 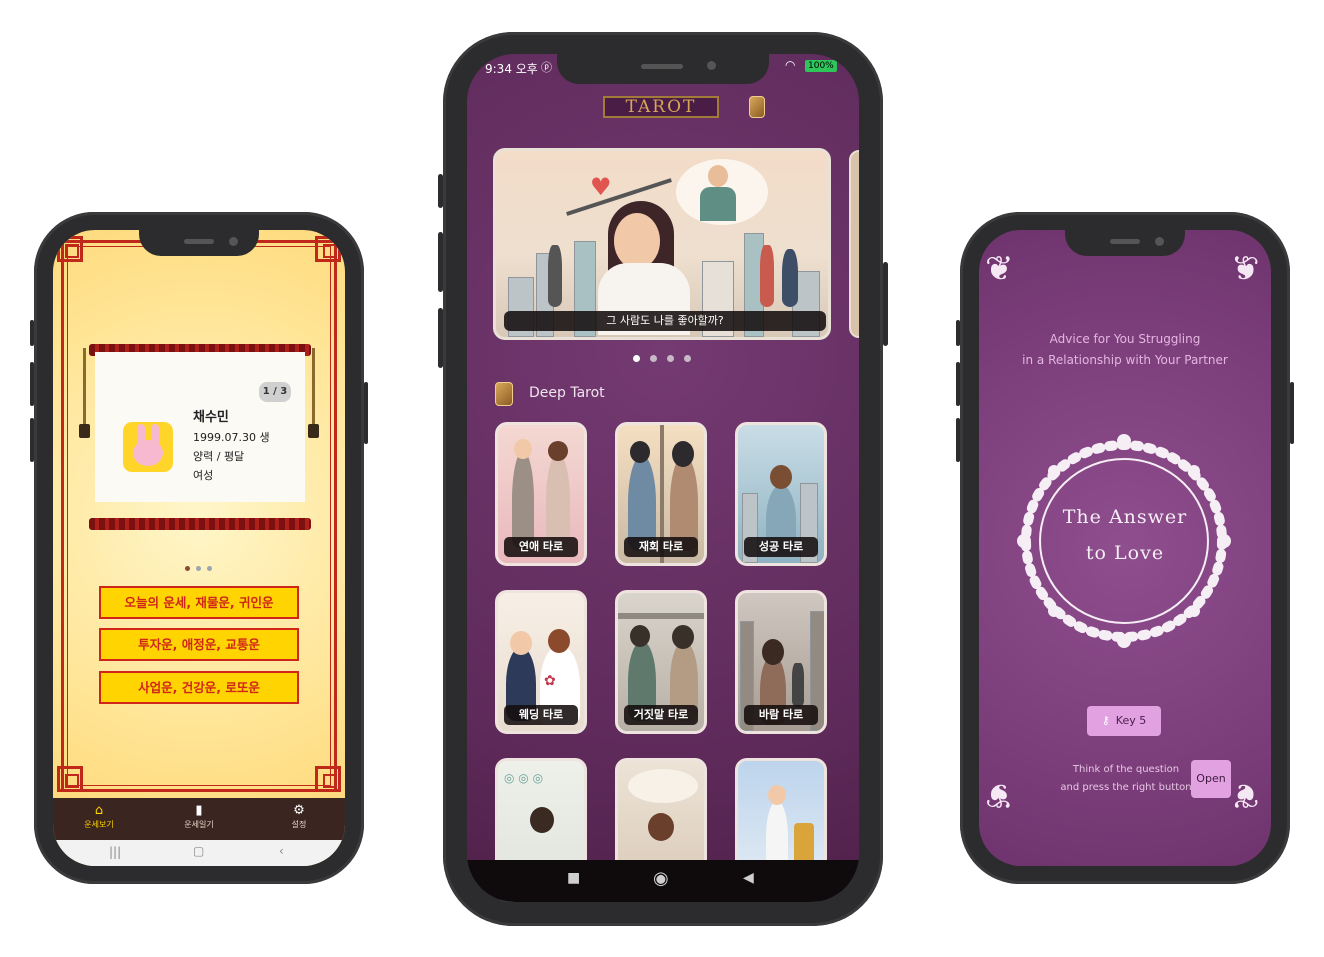 I want to click on wifi-icon: ◠, so click(x=790, y=65).